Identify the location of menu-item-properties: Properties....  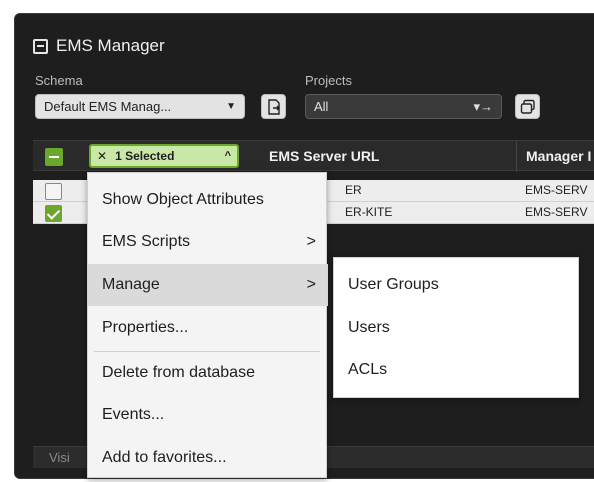
(208, 328).